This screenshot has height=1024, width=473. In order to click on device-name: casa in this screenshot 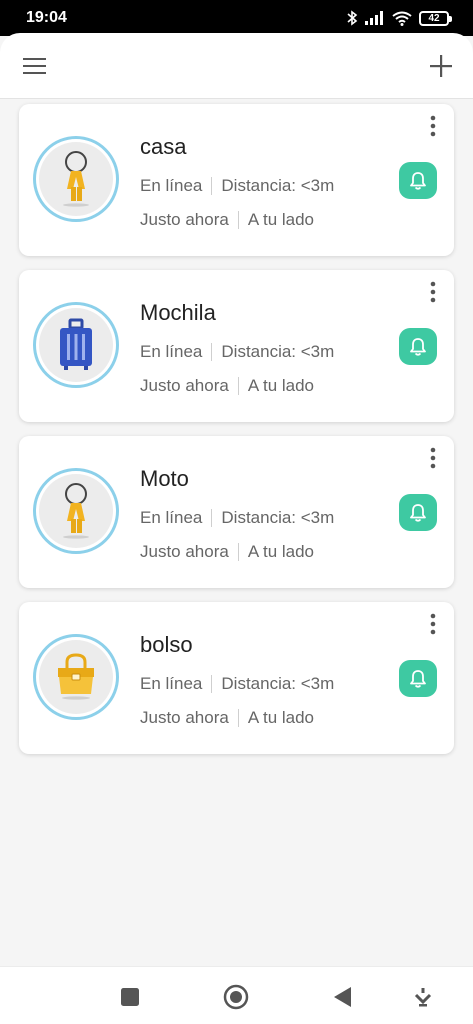, I will do `click(163, 146)`.